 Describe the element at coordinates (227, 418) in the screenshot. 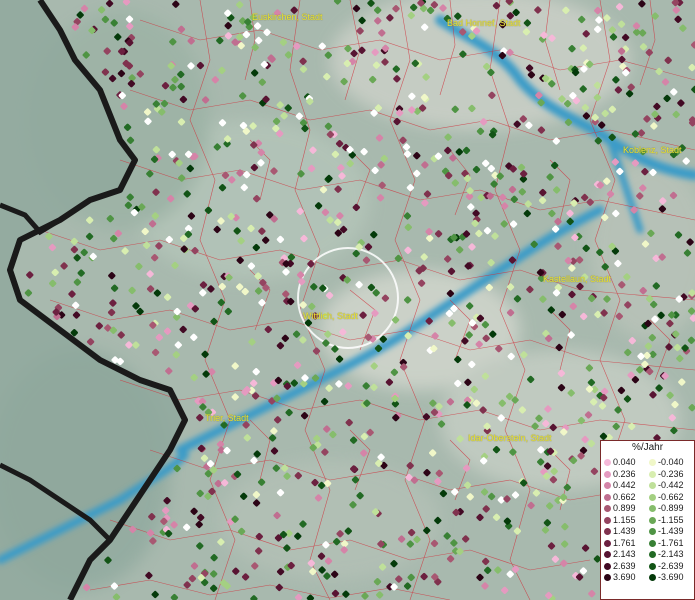

I see `city-label-trier: Trier, Stadt` at that location.